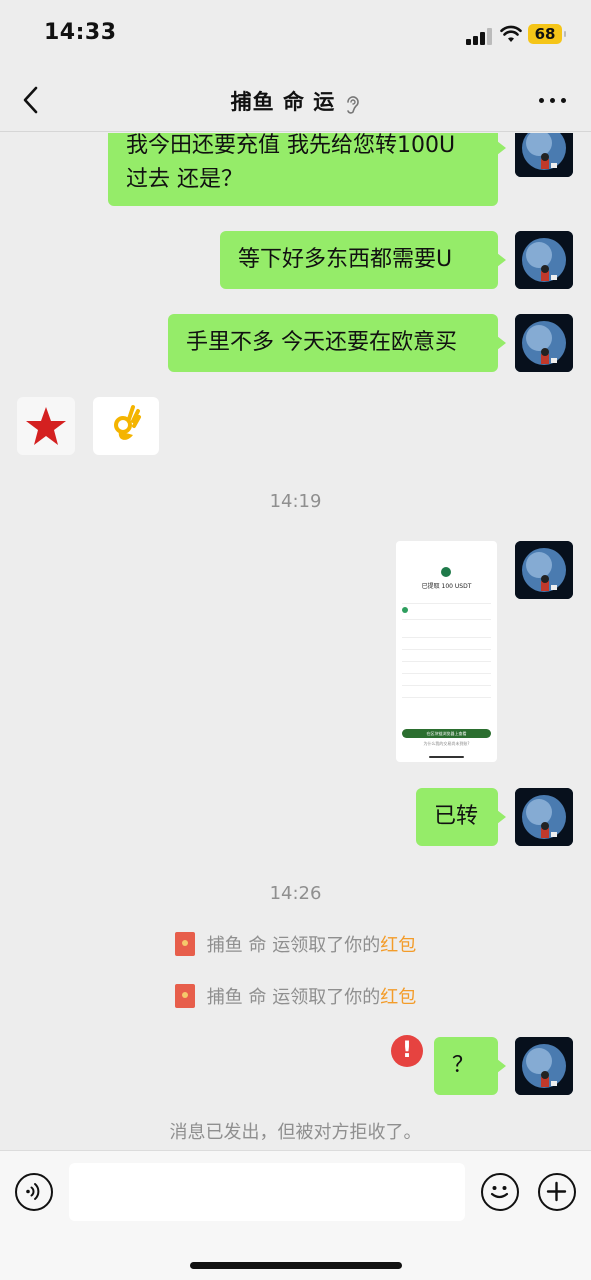 The height and width of the screenshot is (1280, 591). What do you see at coordinates (446, 586) in the screenshot?
I see `image-headline: 已提取 100 USDT` at bounding box center [446, 586].